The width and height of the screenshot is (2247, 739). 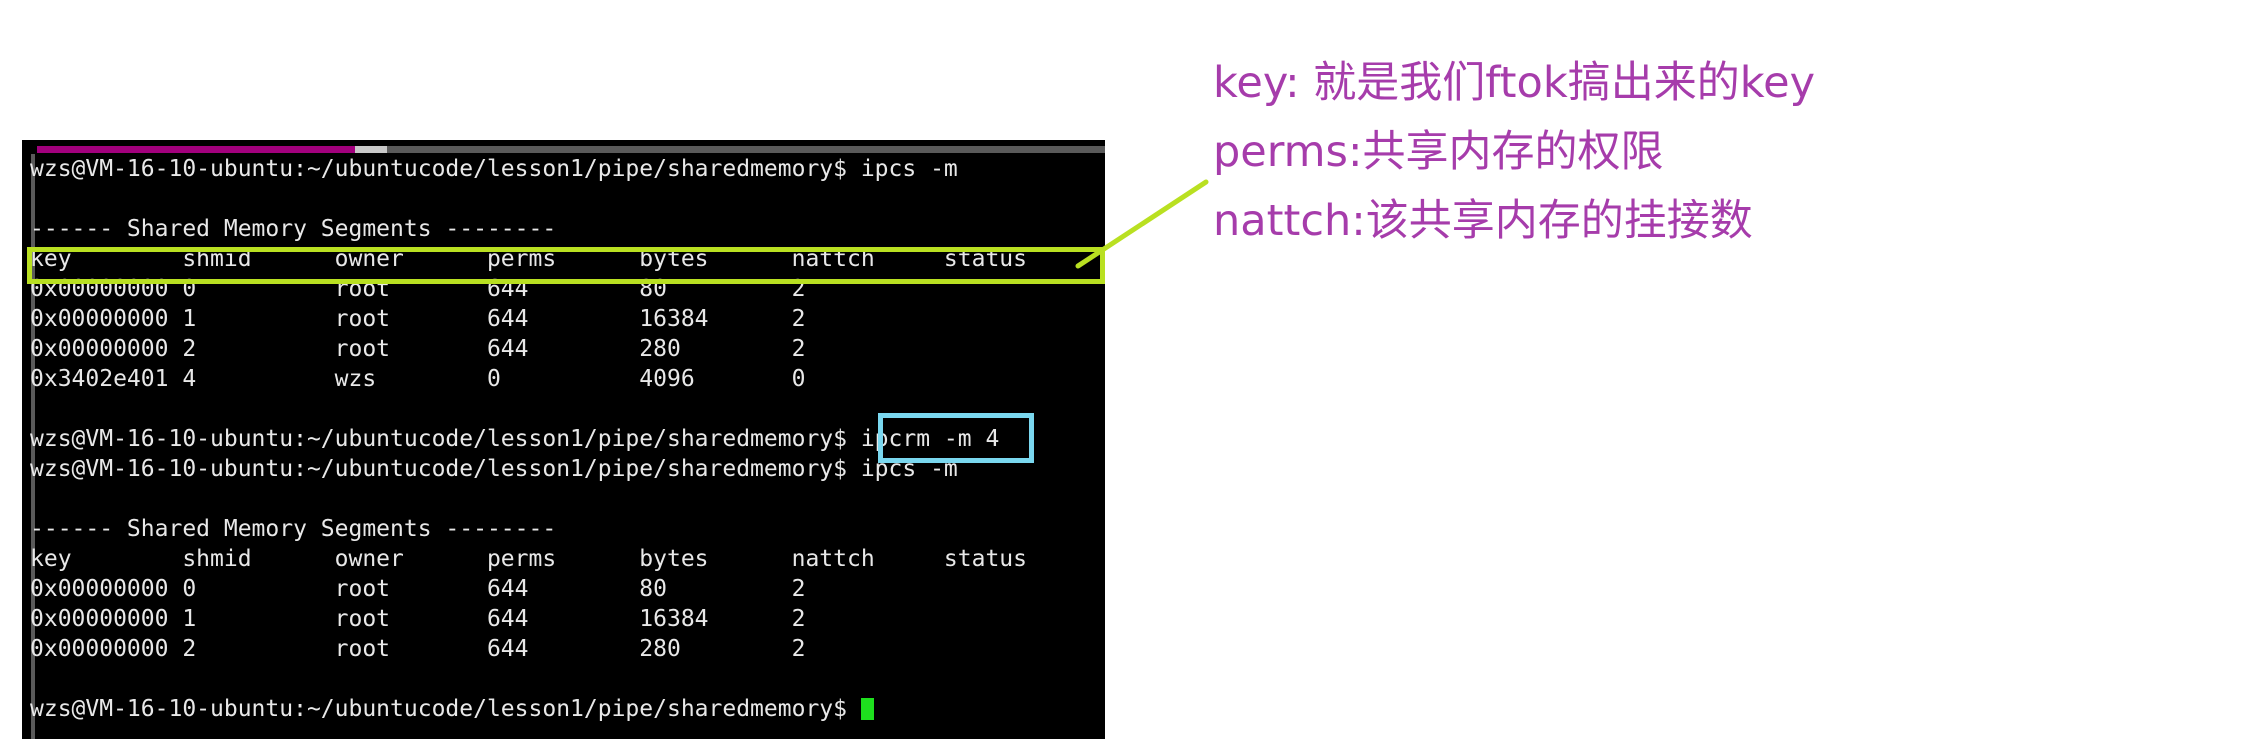 What do you see at coordinates (418, 379) in the screenshot?
I see `terminal-line-row-1-4: 0x3402e401 4 wzs 0 4096 0` at bounding box center [418, 379].